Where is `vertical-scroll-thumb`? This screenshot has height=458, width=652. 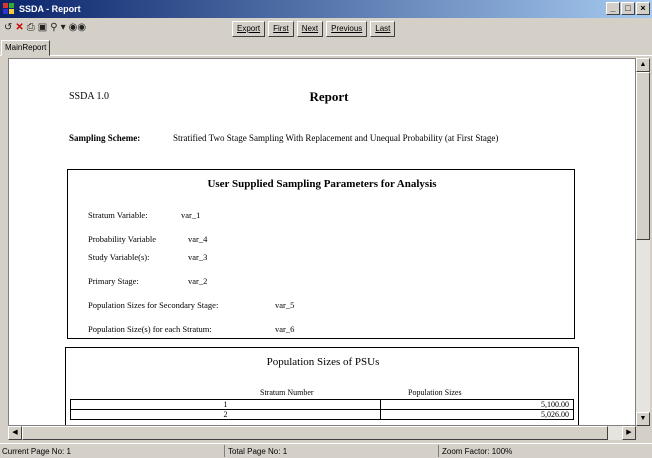
vertical-scroll-thumb is located at coordinates (643, 156).